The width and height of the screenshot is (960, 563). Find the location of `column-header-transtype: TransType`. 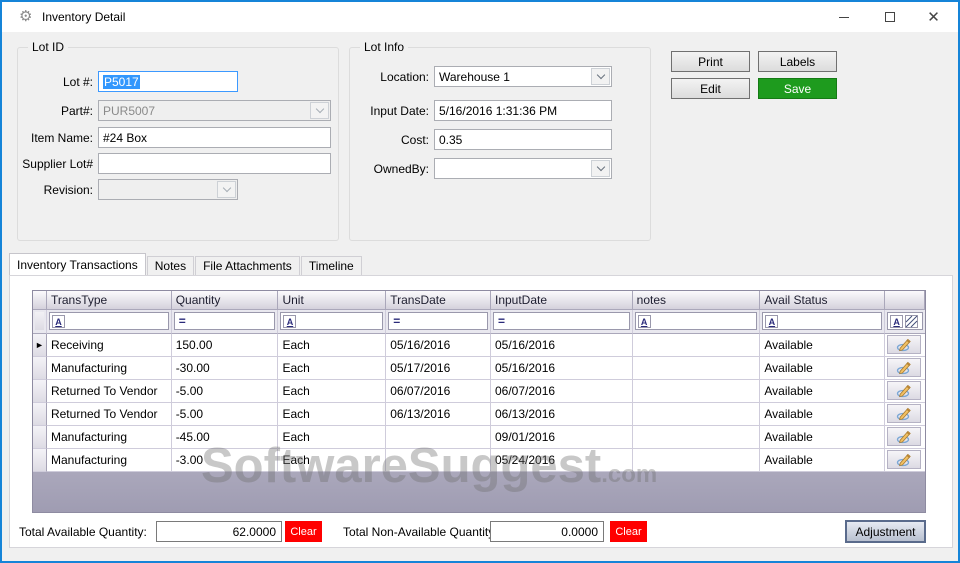

column-header-transtype: TransType is located at coordinates (109, 300).